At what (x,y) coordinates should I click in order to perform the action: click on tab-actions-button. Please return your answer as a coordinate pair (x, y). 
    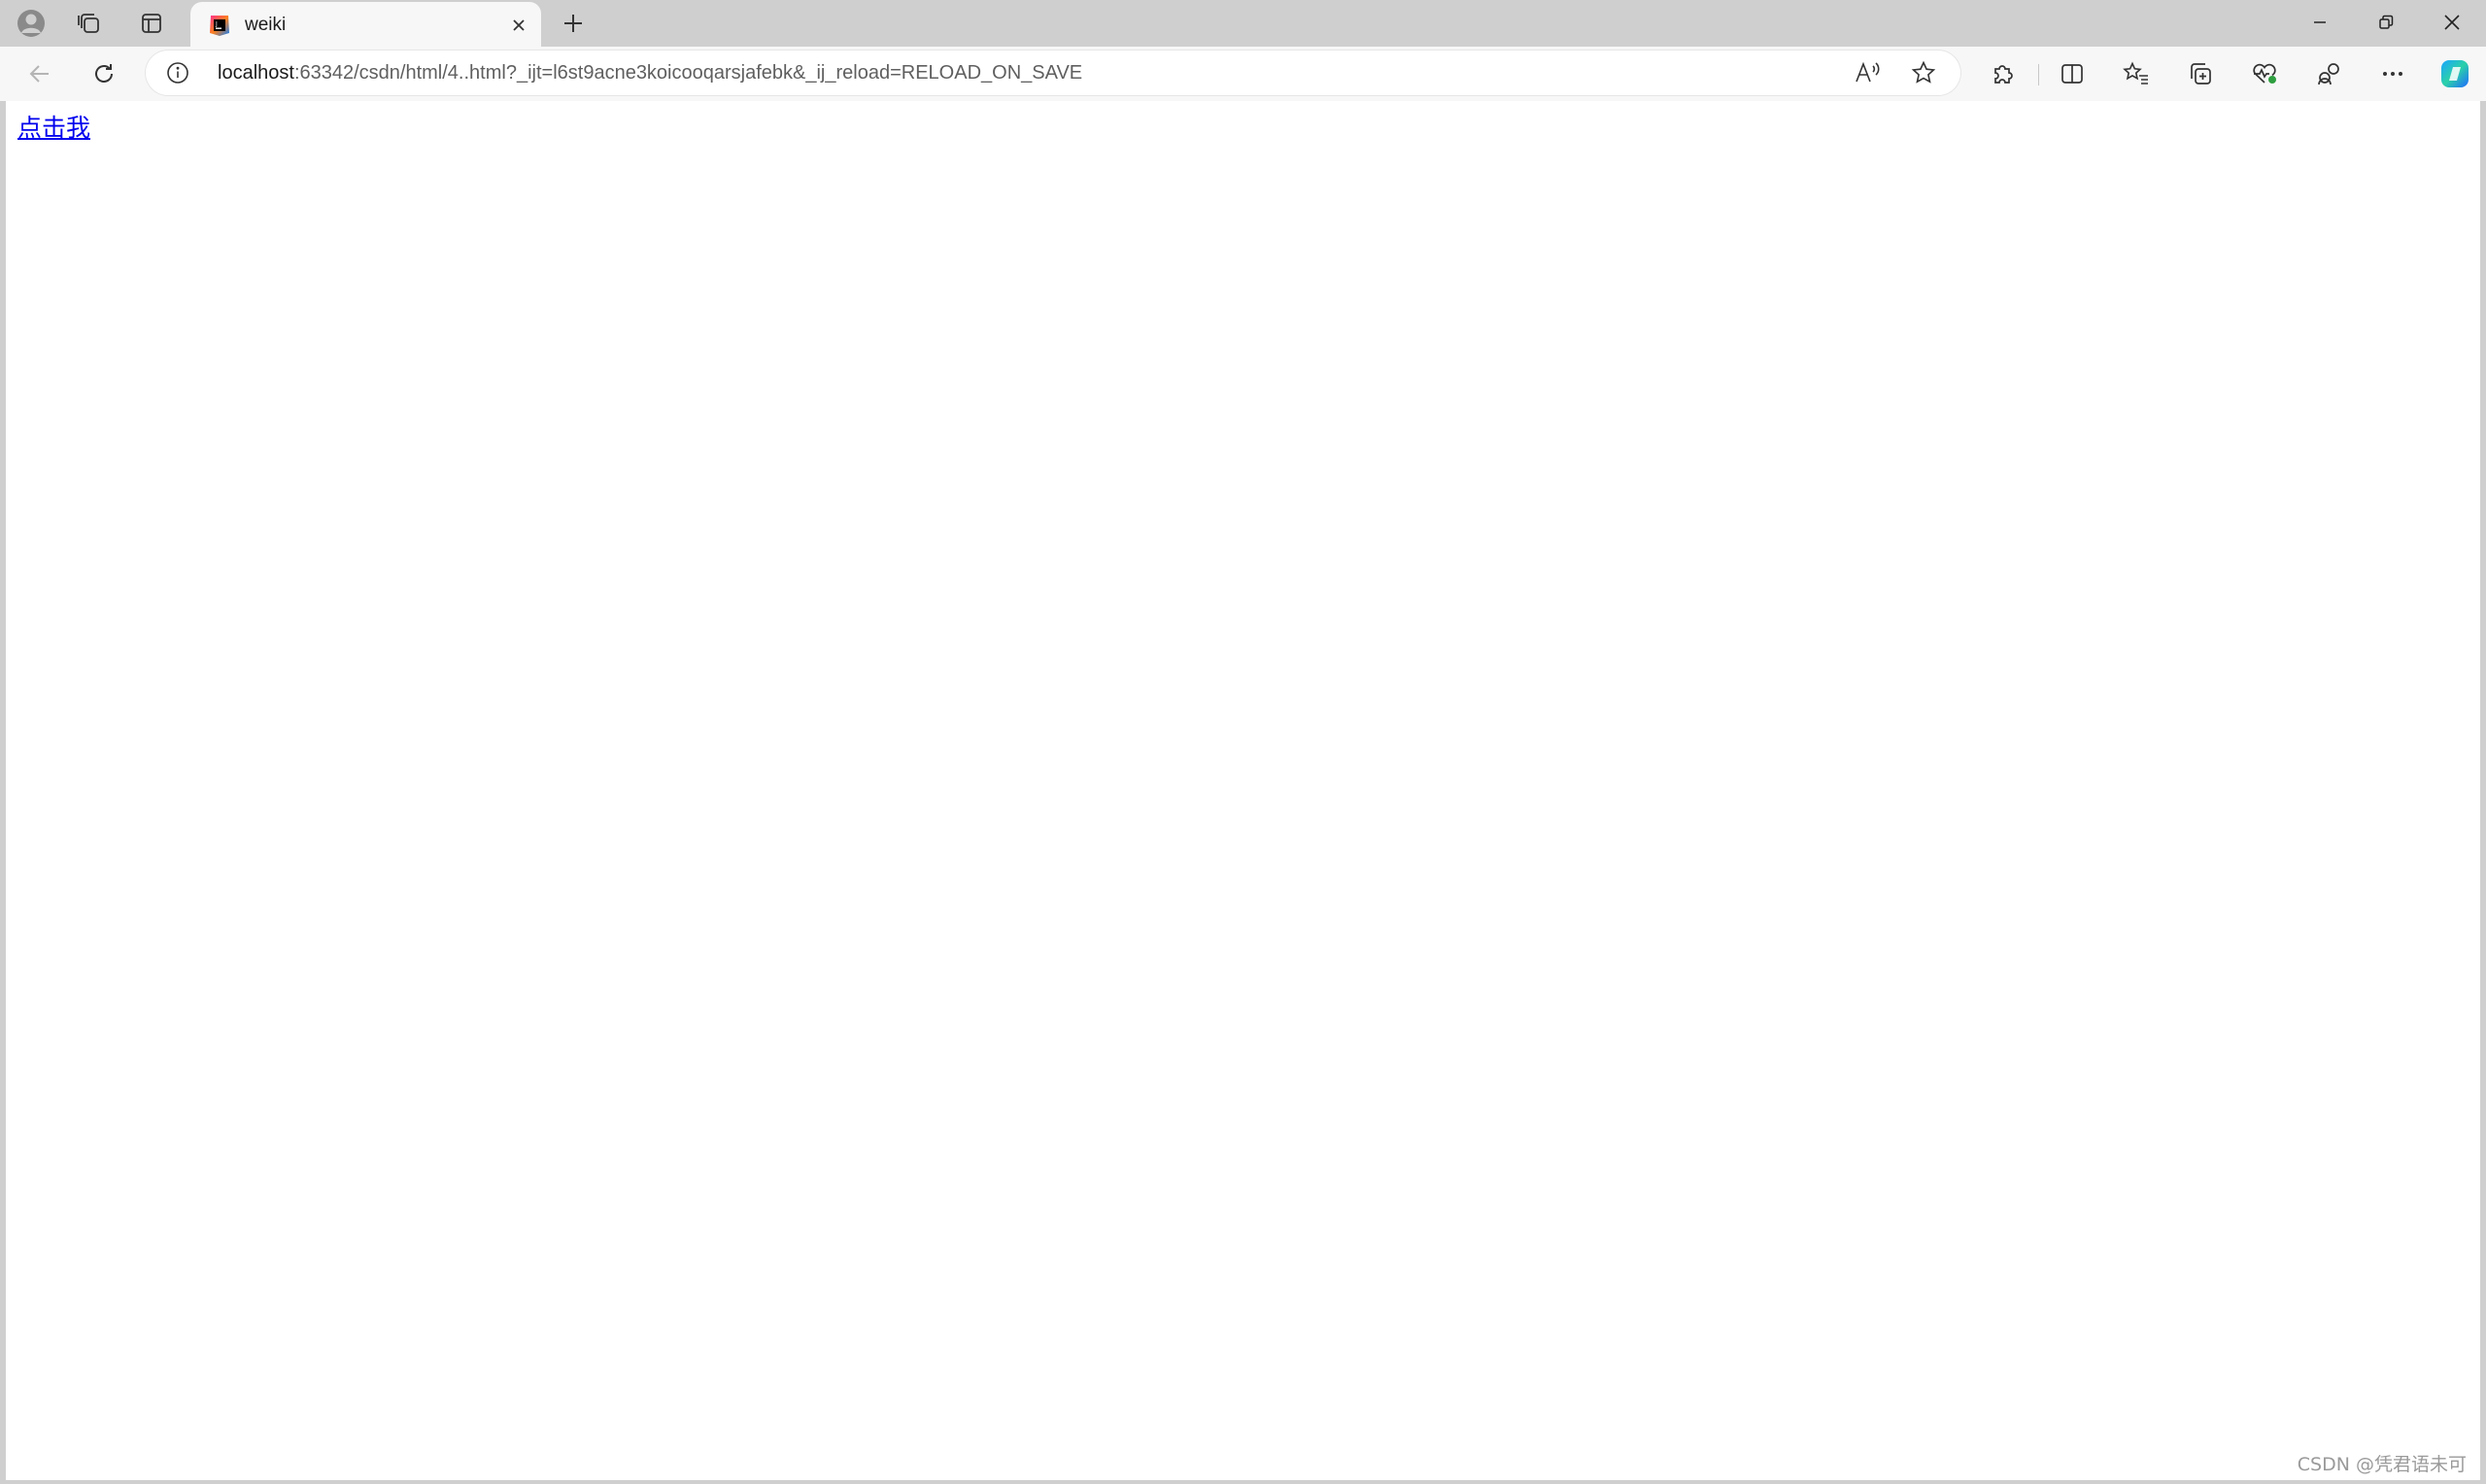
    Looking at the image, I should click on (151, 23).